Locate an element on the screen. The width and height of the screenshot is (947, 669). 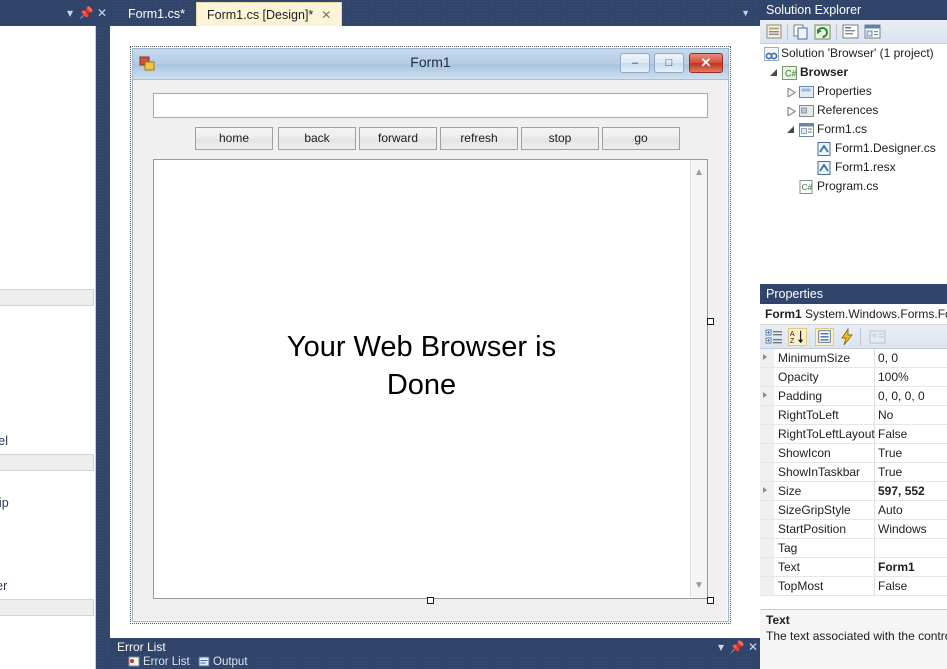
tab-output: Output is located at coordinates (223, 662).